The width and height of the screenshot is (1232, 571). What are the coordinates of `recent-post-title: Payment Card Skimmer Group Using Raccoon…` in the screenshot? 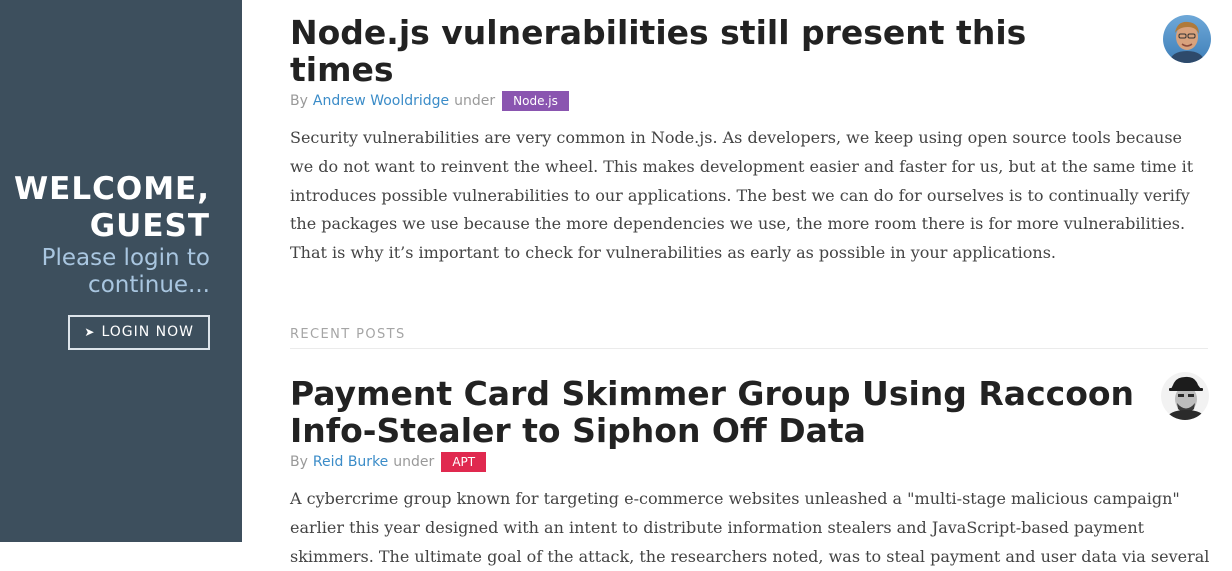 It's located at (750, 412).